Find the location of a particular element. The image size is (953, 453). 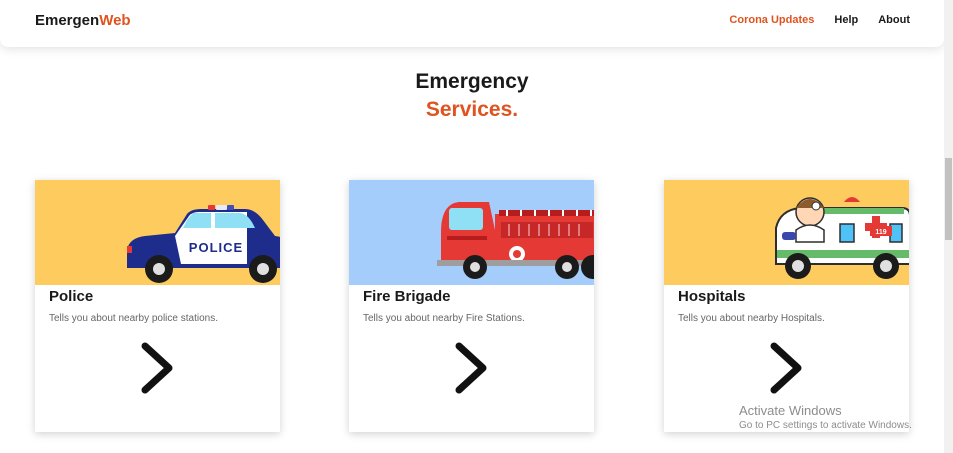

brand-main: Emergen is located at coordinates (67, 20).